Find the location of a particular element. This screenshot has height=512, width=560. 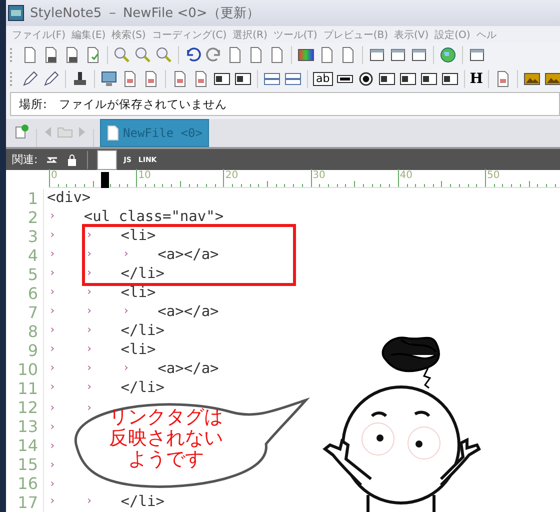

menu-item: ファイル(F) is located at coordinates (39, 35).